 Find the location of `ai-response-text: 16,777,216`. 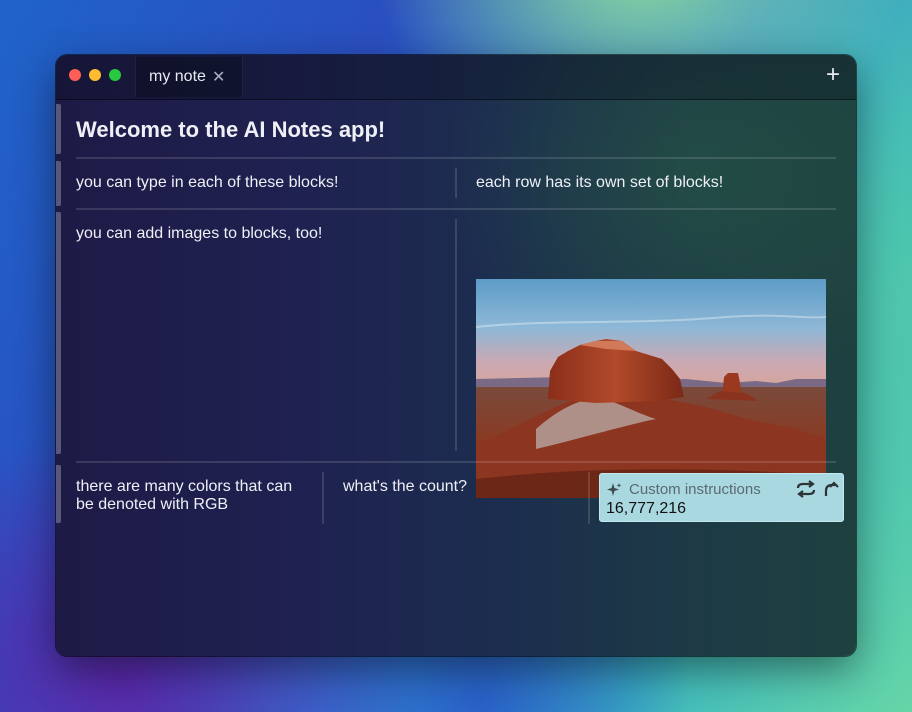

ai-response-text: 16,777,216 is located at coordinates (646, 509).